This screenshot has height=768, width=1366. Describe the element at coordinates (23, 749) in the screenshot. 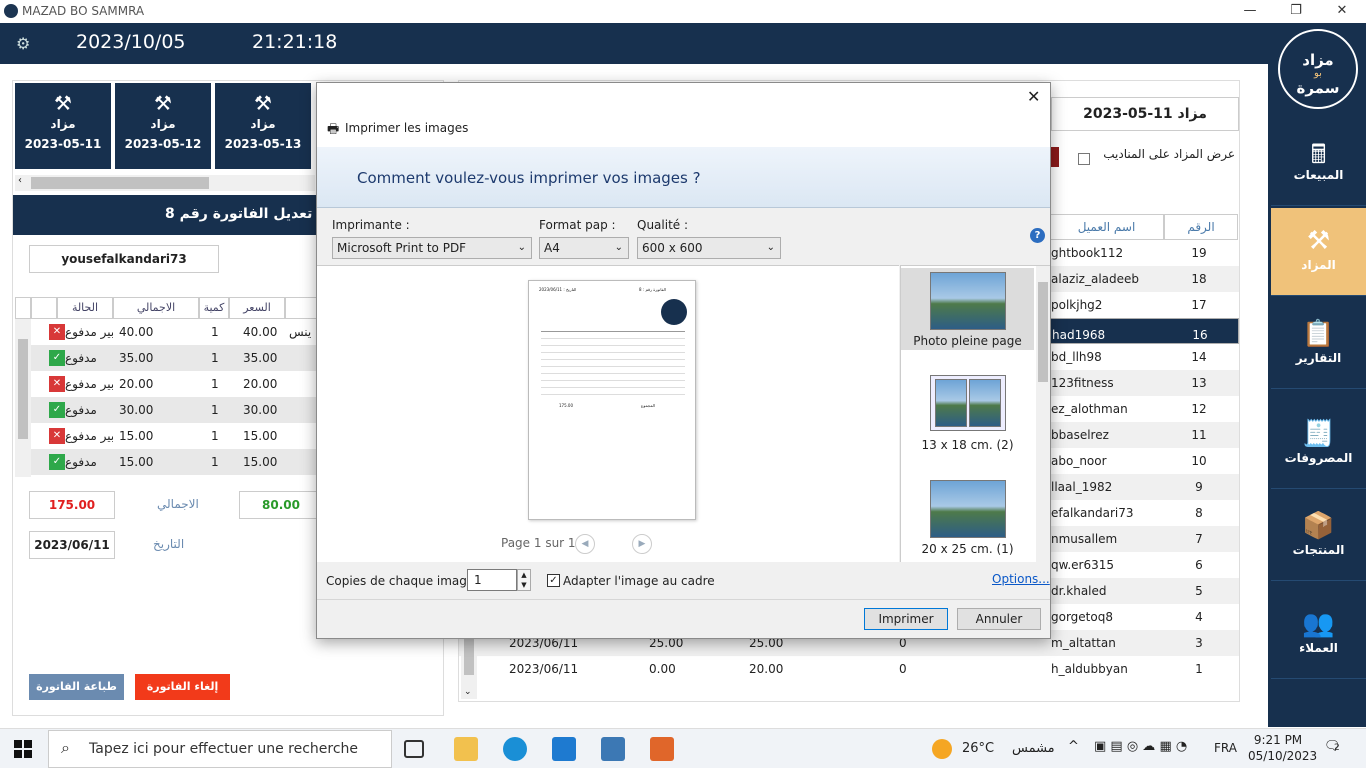

I see `windows-start-icon` at that location.